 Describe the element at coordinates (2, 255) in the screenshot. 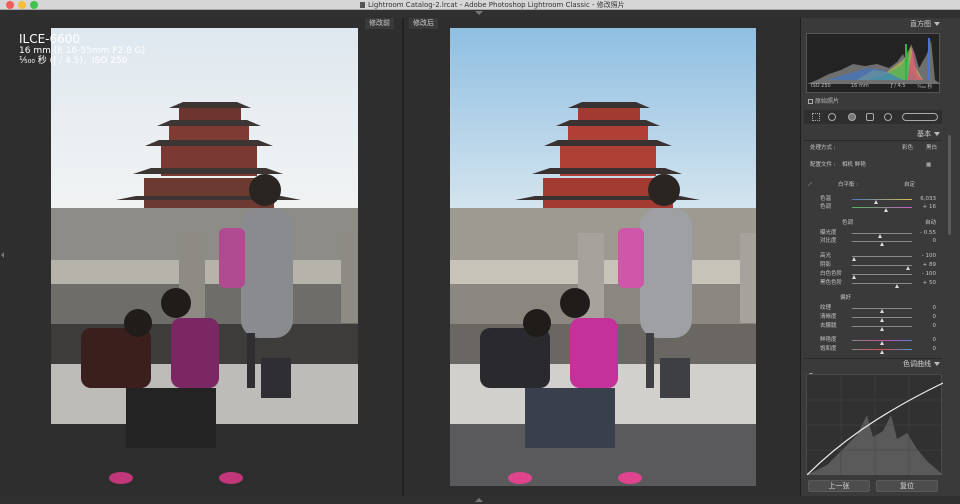

I see `left-panel-toggle-icon` at that location.